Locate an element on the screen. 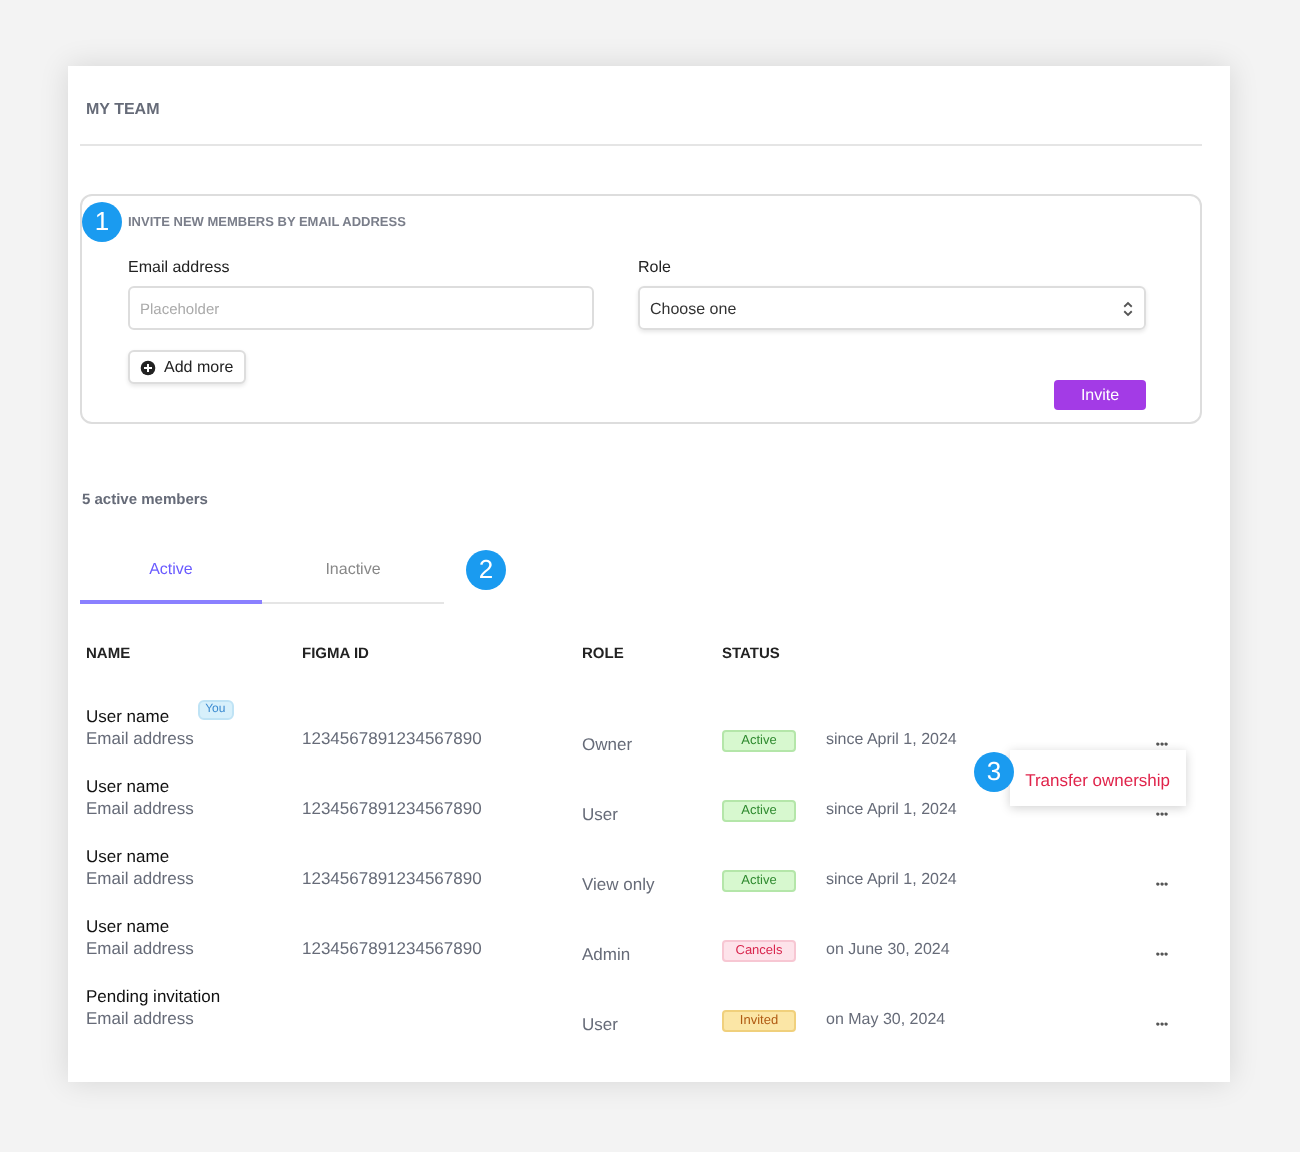 The image size is (1300, 1152). invite-button: Invite is located at coordinates (1100, 395).